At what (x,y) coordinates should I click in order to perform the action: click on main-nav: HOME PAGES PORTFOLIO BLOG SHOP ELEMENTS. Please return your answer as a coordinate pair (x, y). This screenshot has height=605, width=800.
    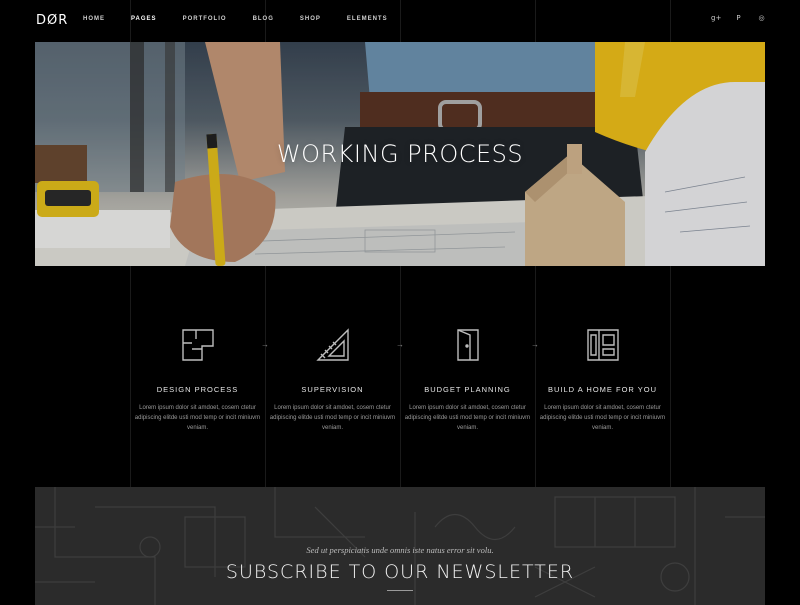
    Looking at the image, I should click on (248, 19).